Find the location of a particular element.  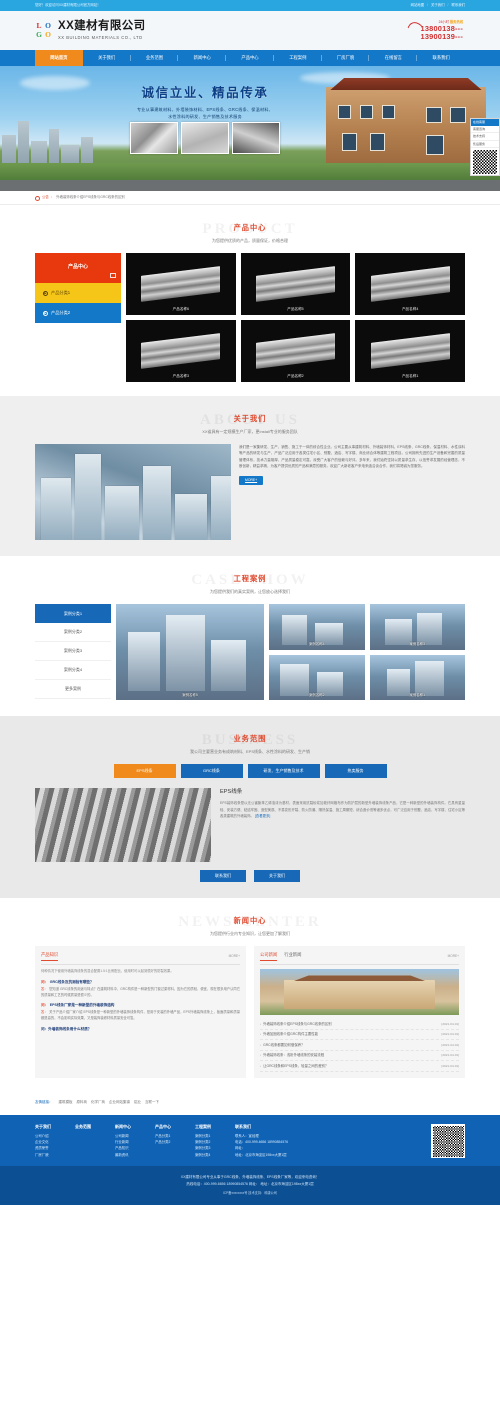

announcement-icon is located at coordinates (37, 198).